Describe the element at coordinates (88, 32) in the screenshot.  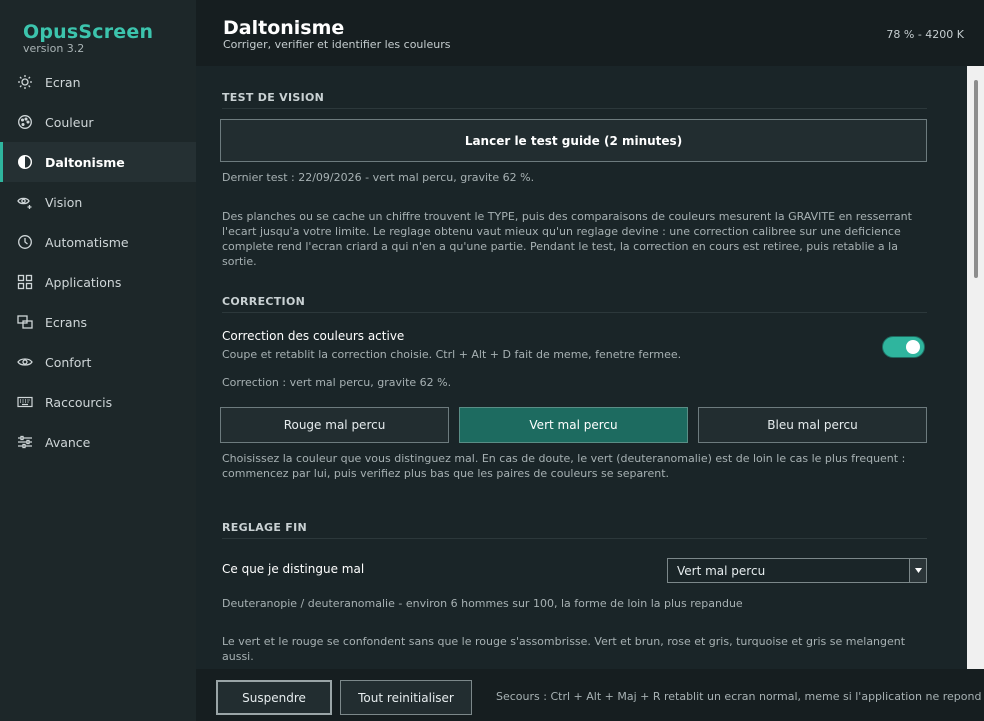
I see `app-name: OpusScreen` at that location.